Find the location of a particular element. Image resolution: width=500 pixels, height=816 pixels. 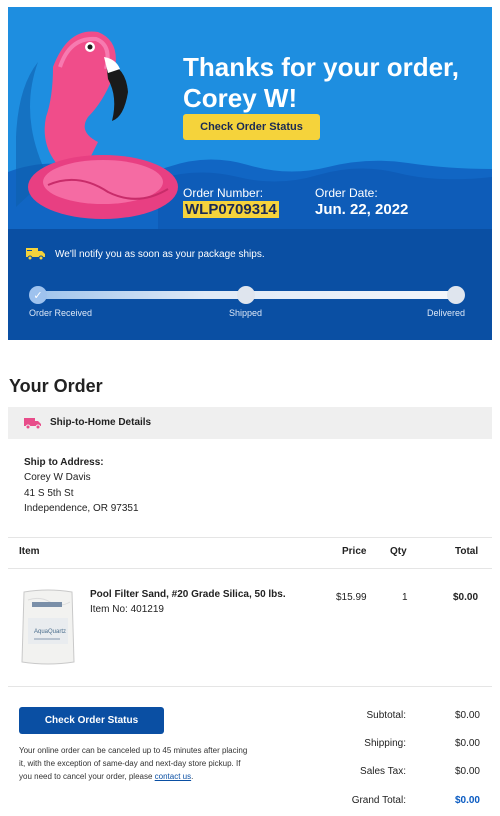

column-header-item: Item is located at coordinates (29, 551).